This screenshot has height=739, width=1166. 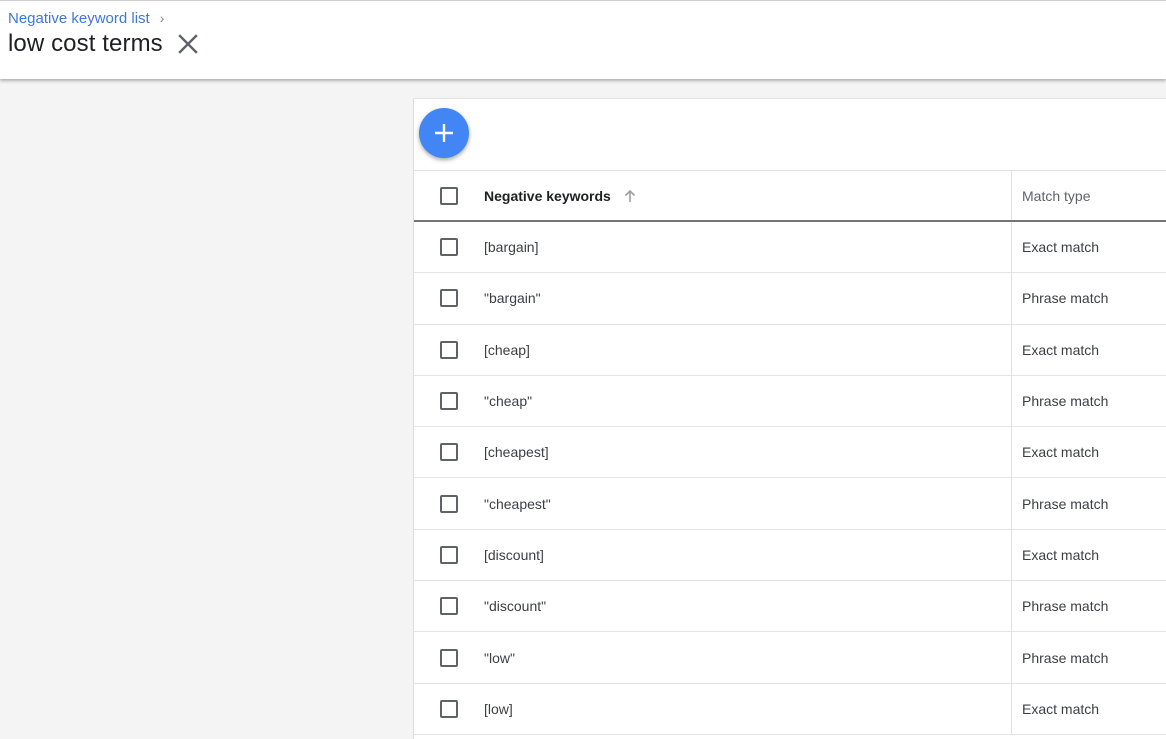 I want to click on keyword-cell: [cheapest], so click(x=748, y=452).